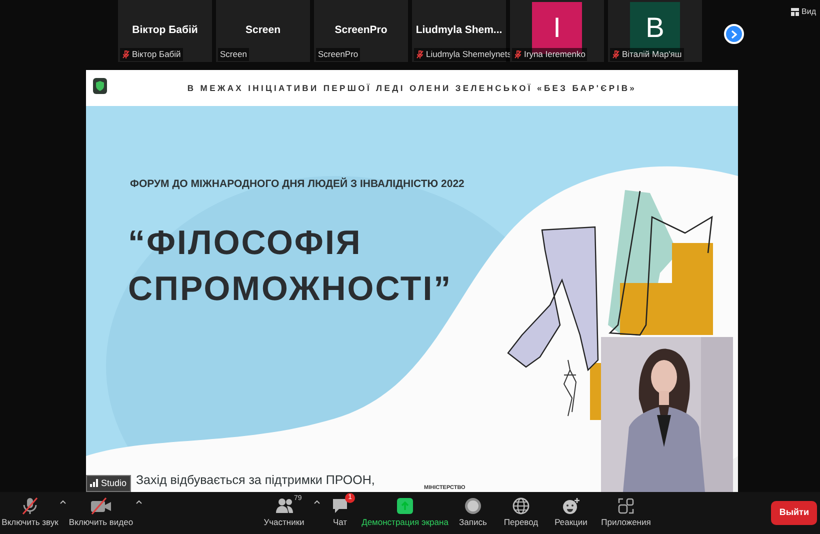  What do you see at coordinates (794, 12) in the screenshot?
I see `grid-icon` at bounding box center [794, 12].